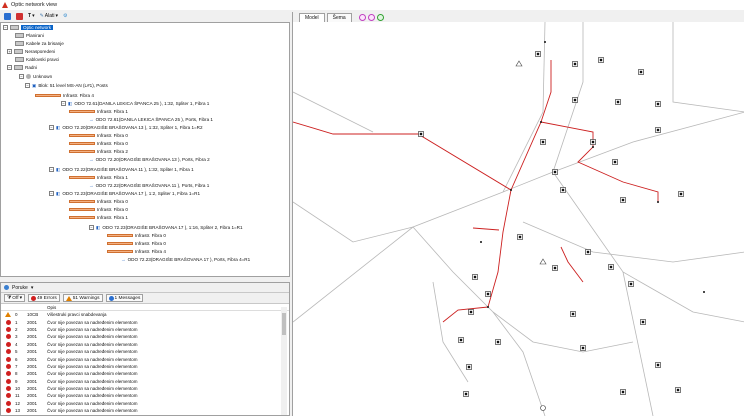 The height and width of the screenshot is (416, 744). What do you see at coordinates (15, 298) in the screenshot?
I see `filter-off-button: ⧩ Off ▾` at bounding box center [15, 298].